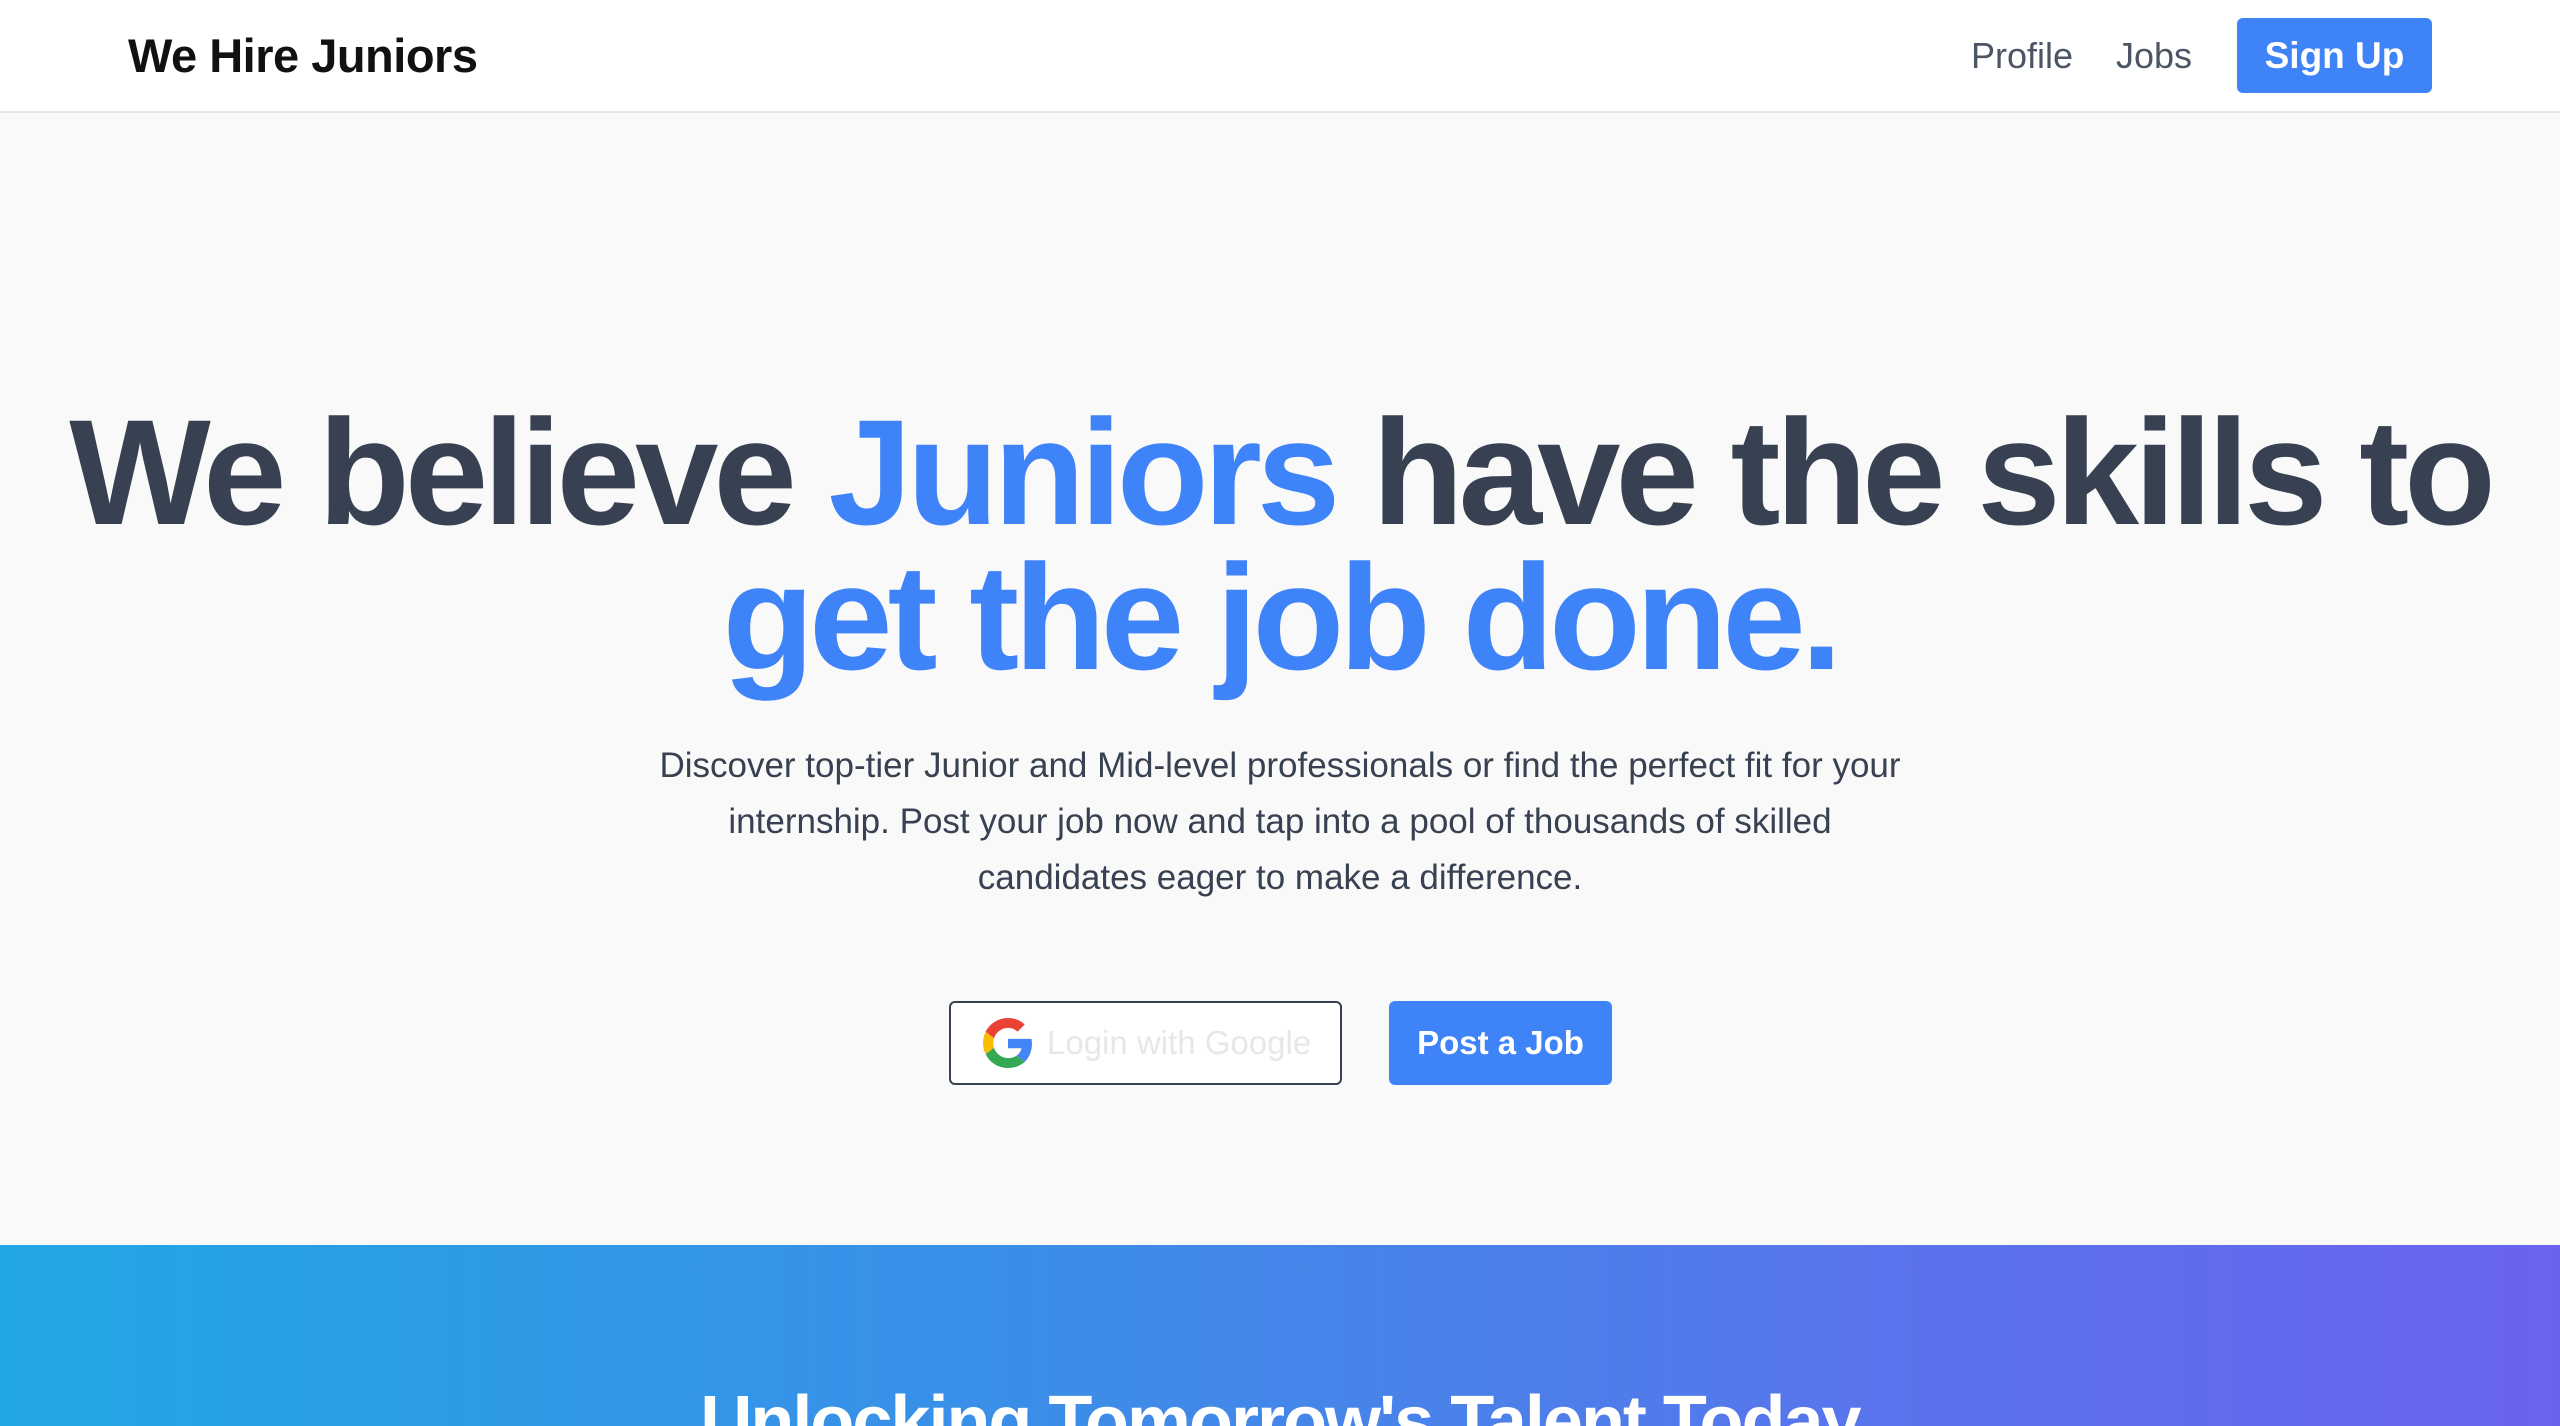 The image size is (2560, 1426). What do you see at coordinates (1500, 1043) in the screenshot?
I see `post-job-button: Post a Job` at bounding box center [1500, 1043].